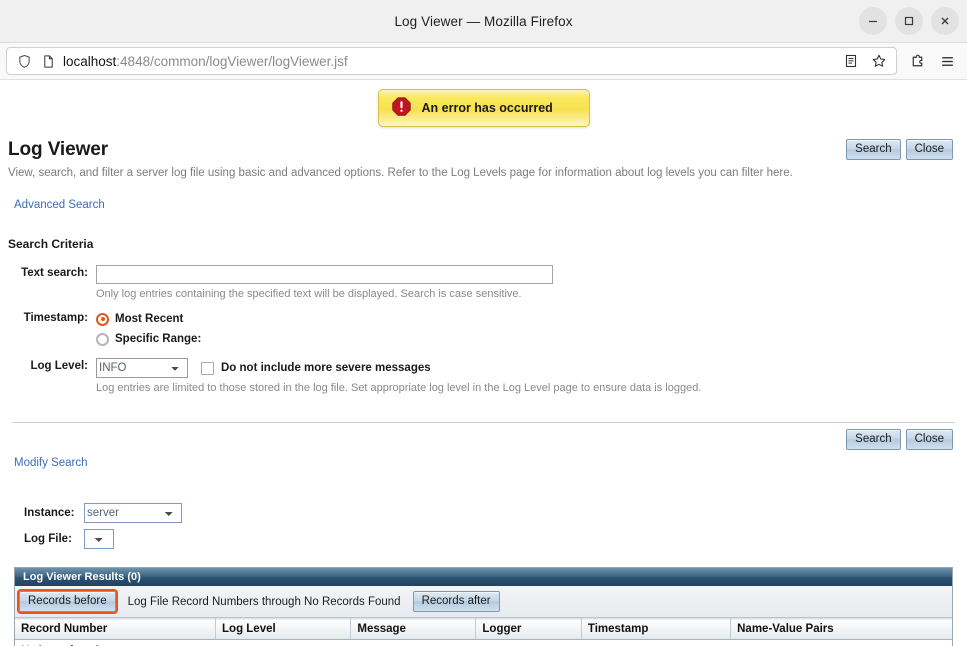 This screenshot has height=646, width=967. Describe the element at coordinates (283, 629) in the screenshot. I see `column-header: Log Level` at that location.